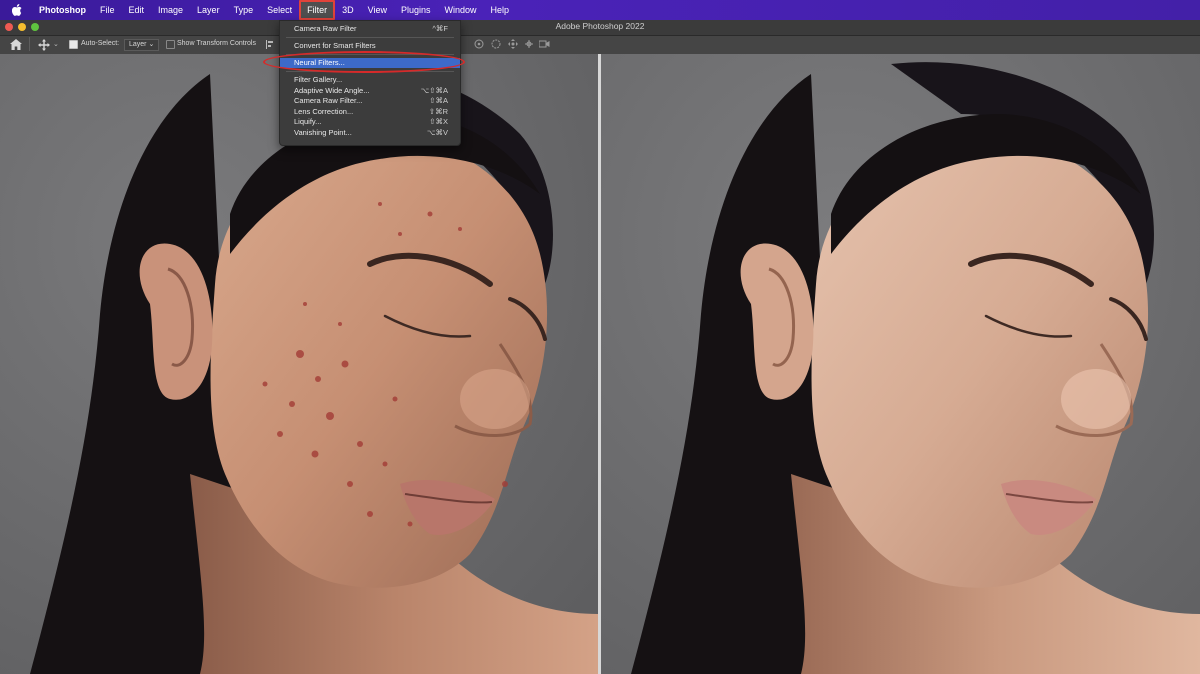 The image size is (1200, 674). I want to click on 3d-slide-icon, so click(529, 45).